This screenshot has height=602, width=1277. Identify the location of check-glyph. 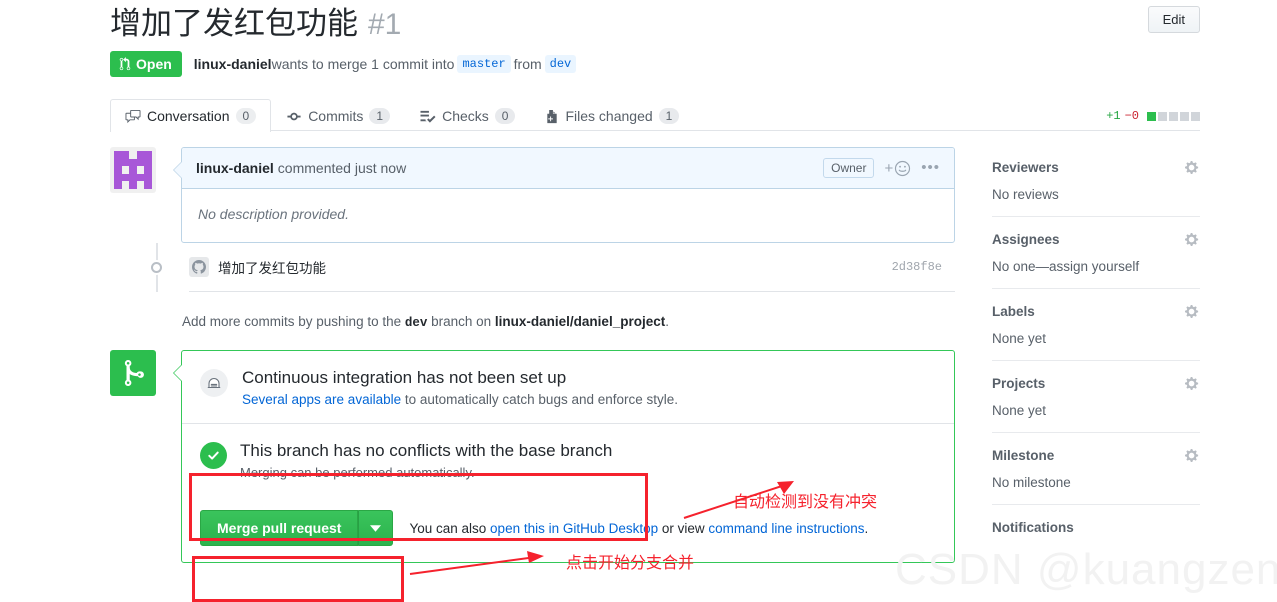
(213, 455).